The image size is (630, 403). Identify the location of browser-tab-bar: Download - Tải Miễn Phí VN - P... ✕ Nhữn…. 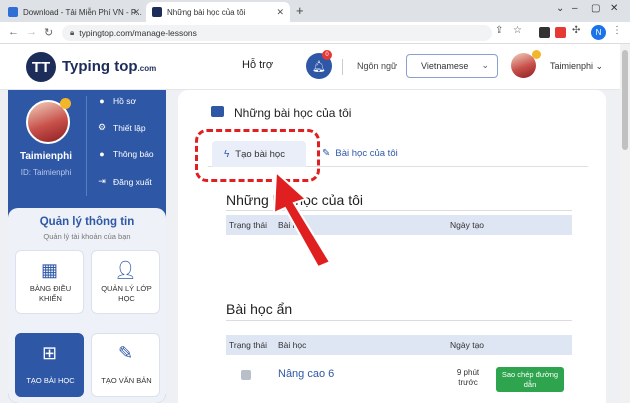
(315, 11).